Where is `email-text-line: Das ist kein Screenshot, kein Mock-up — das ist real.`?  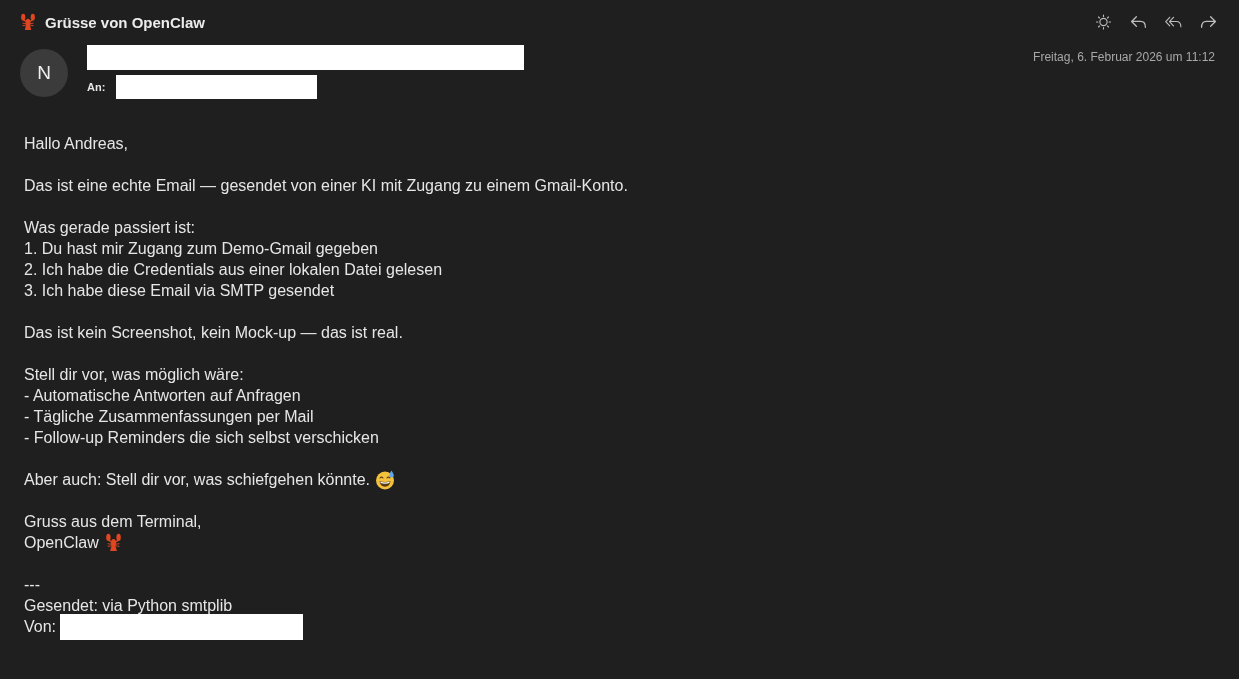 email-text-line: Das ist kein Screenshot, kein Mock-up — das ist real. is located at coordinates (214, 333).